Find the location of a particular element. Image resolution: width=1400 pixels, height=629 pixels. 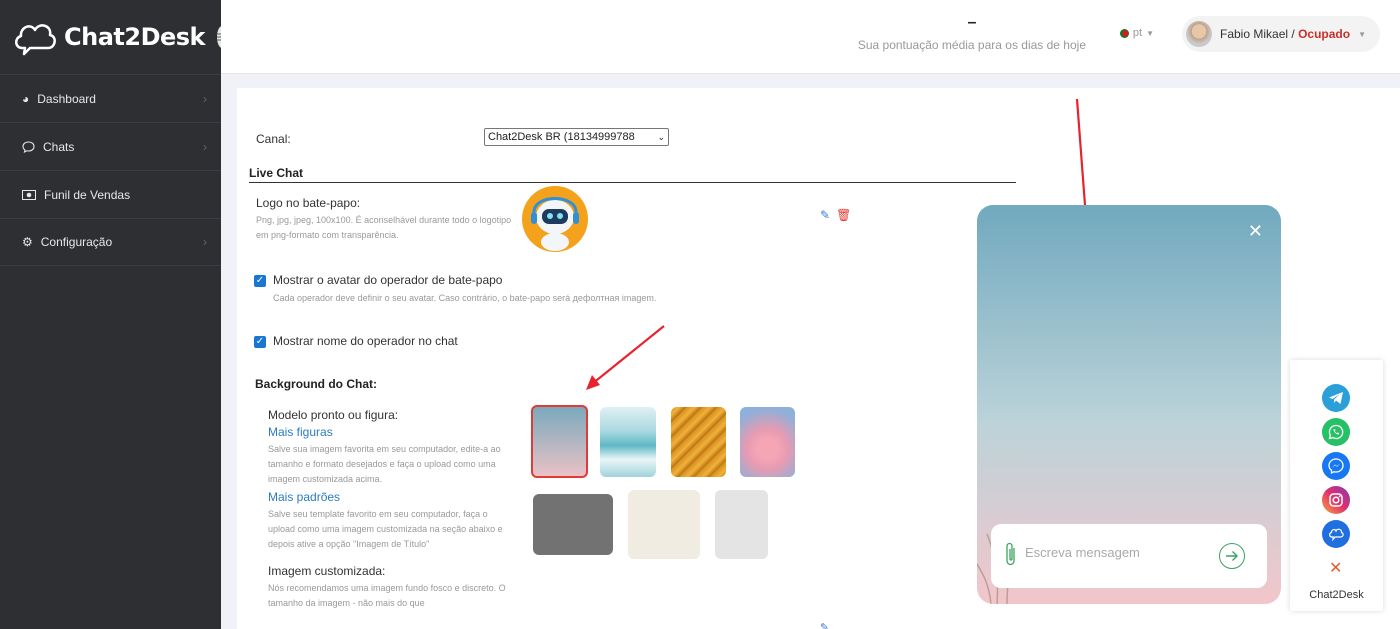

sidebar-item-funil: Funil de Vendas is located at coordinates (110, 194).